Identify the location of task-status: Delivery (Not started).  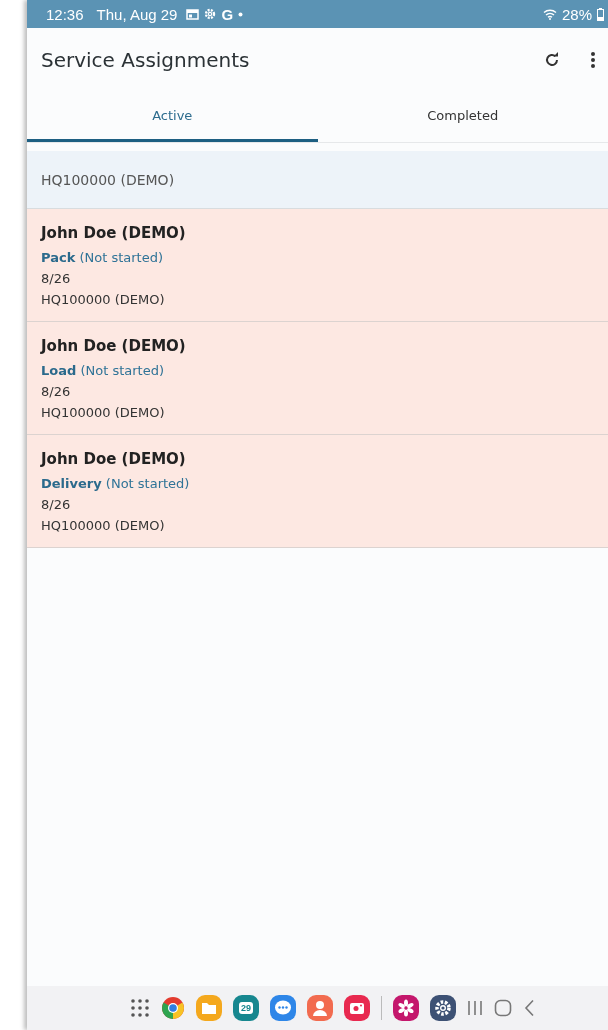
(116, 483).